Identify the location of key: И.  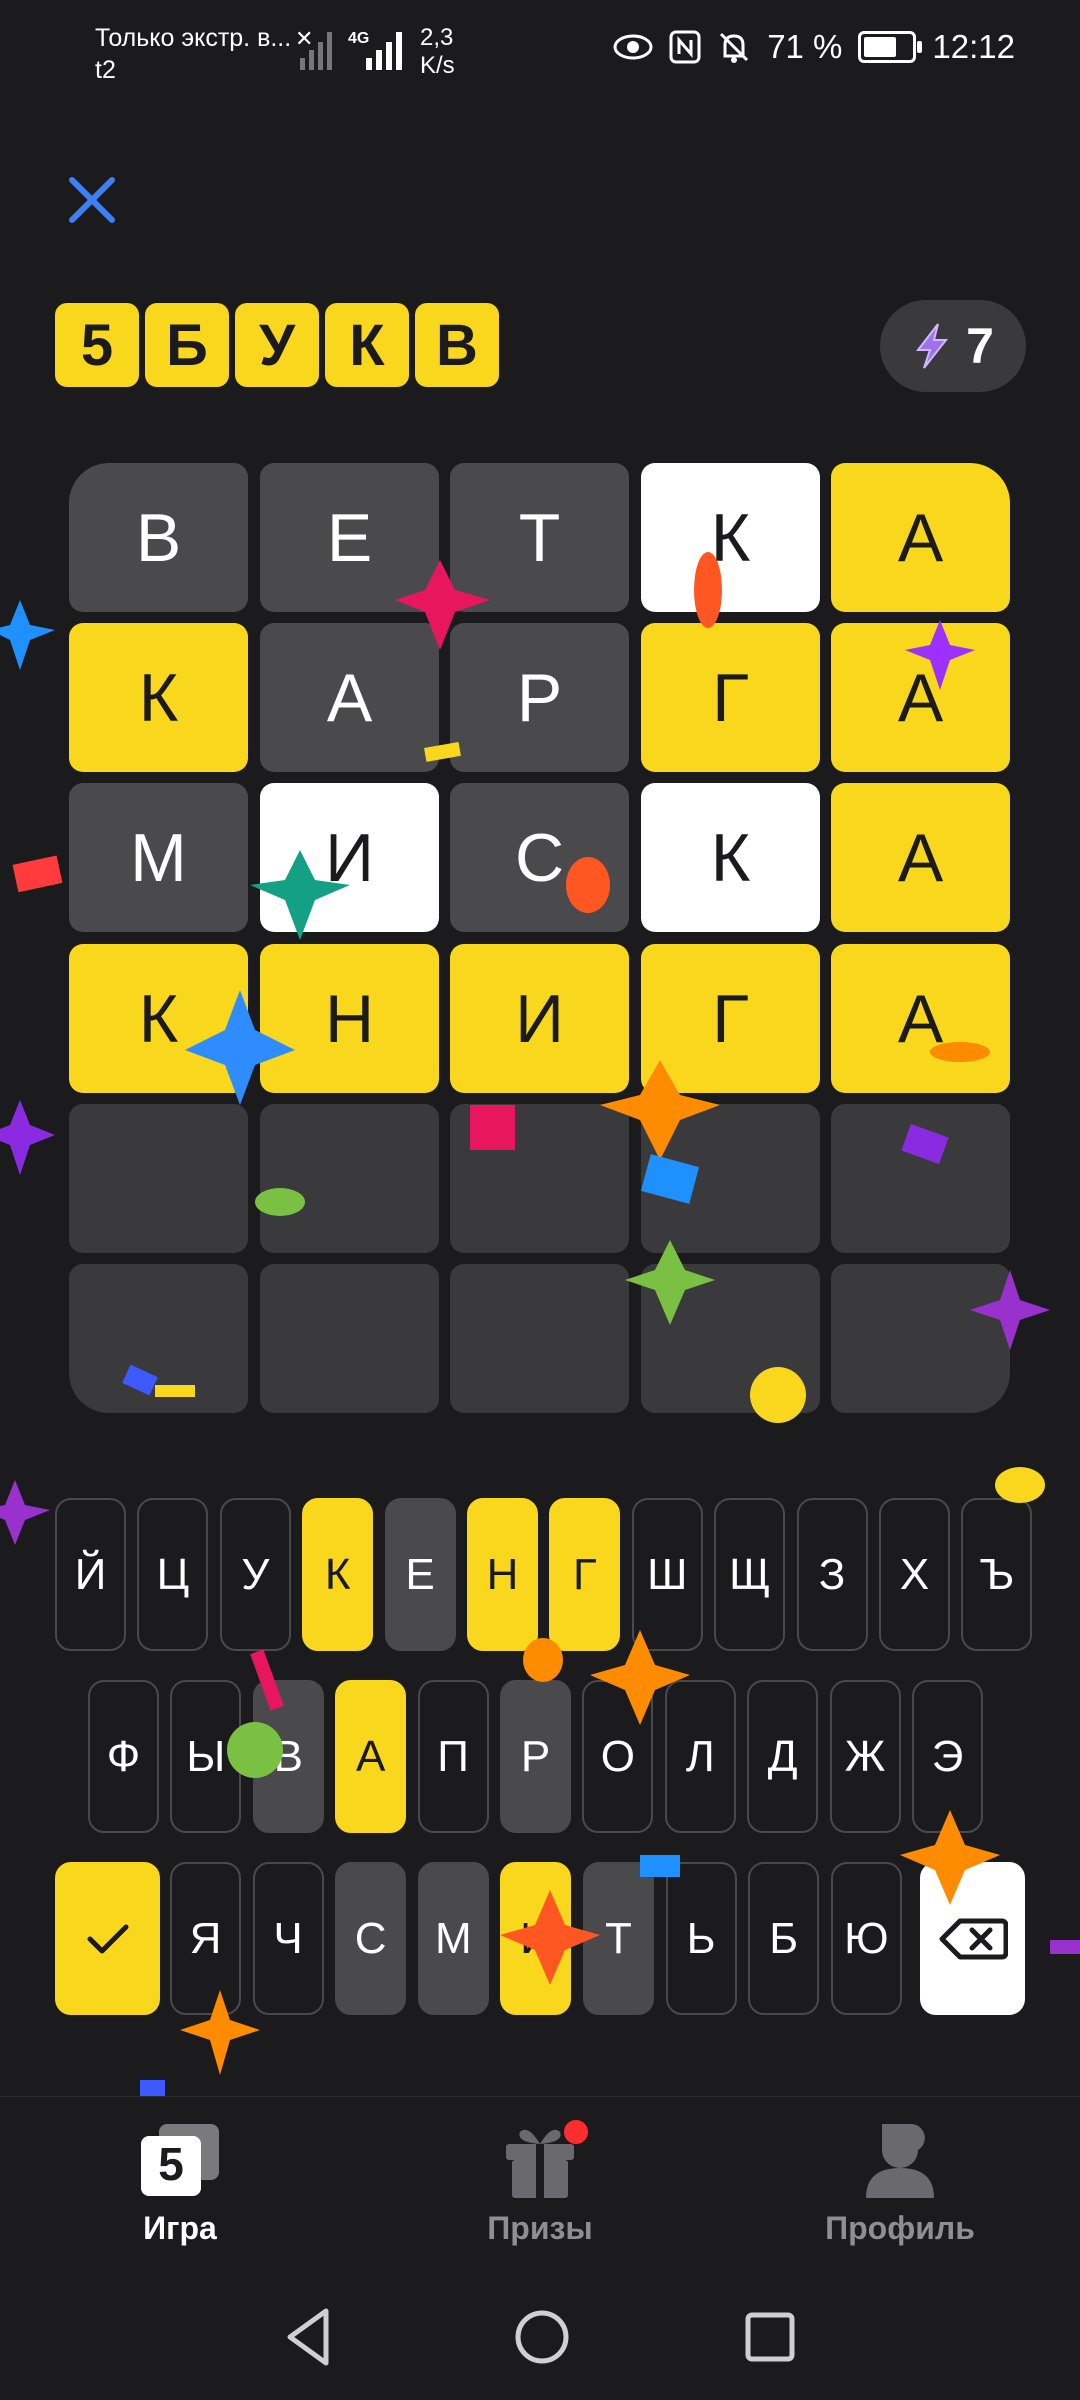
(536, 1938).